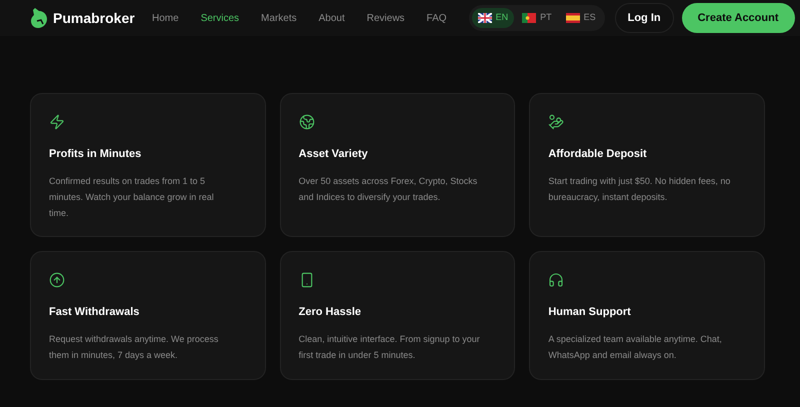  Describe the element at coordinates (598, 154) in the screenshot. I see `feature-title: Affordable Deposit` at that location.